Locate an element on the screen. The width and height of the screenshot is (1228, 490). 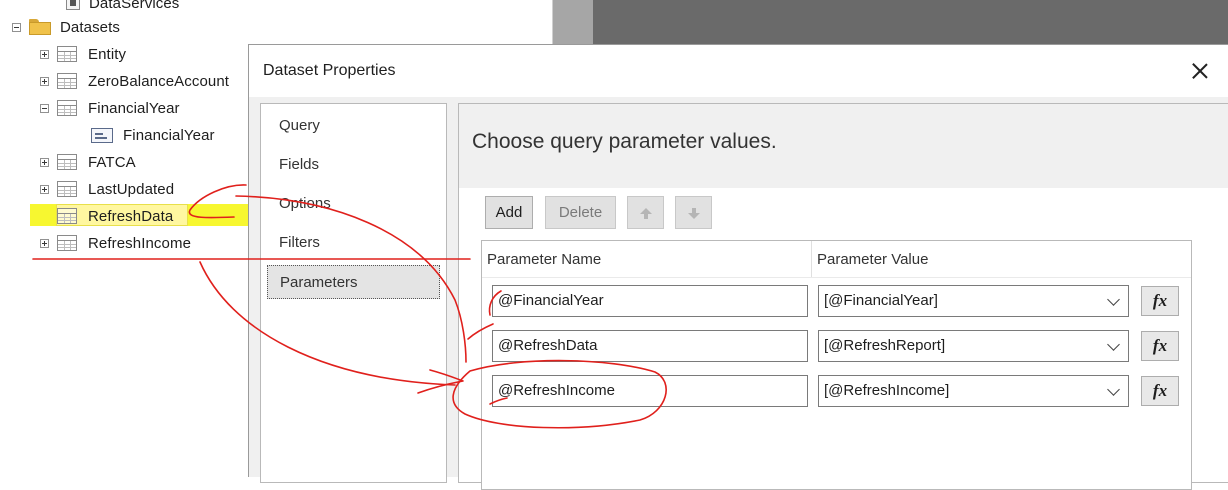
arrow-down-icon is located at coordinates (693, 213).